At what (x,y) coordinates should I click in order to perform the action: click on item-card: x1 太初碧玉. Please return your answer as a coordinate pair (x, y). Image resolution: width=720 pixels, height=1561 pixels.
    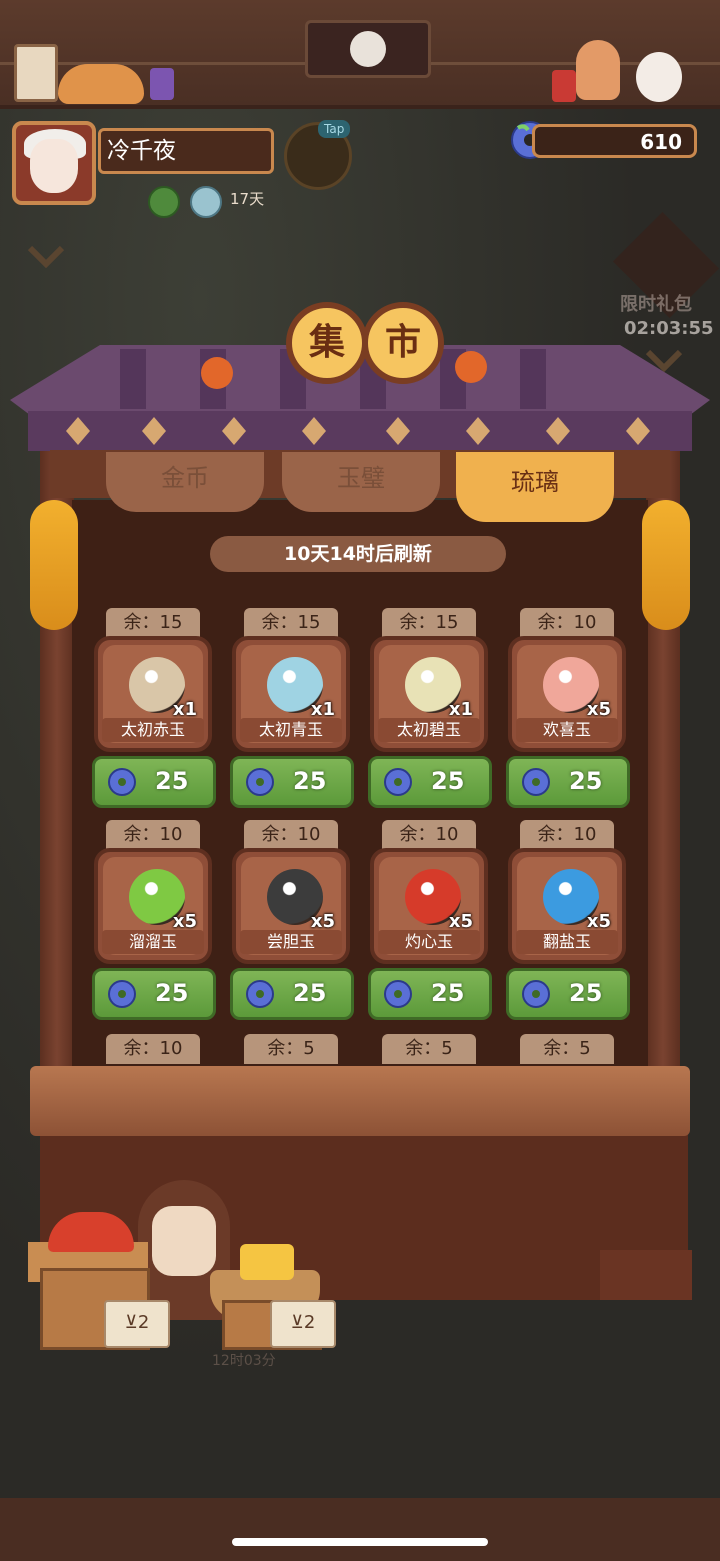
    Looking at the image, I should click on (429, 694).